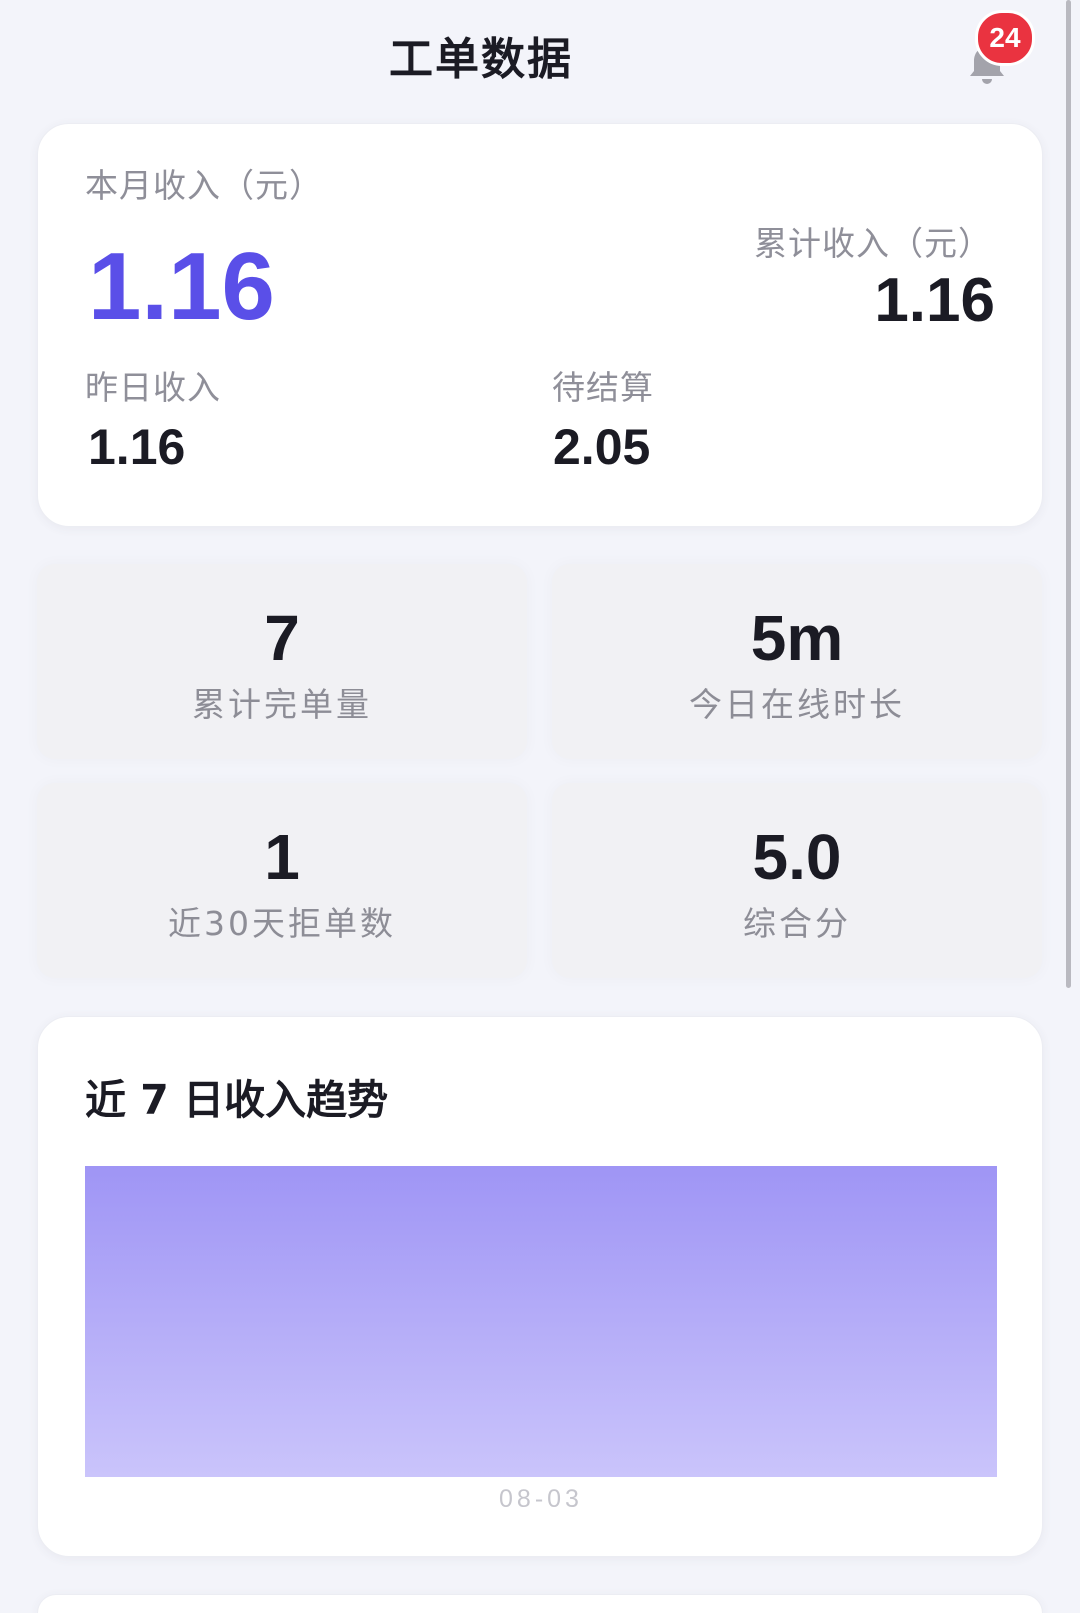  What do you see at coordinates (873, 243) in the screenshot?
I see `total-income-label: 累计收入（元）` at bounding box center [873, 243].